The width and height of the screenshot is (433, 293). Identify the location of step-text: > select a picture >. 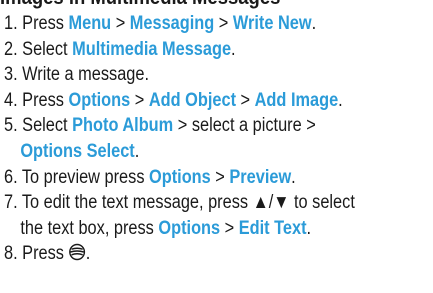
(244, 126).